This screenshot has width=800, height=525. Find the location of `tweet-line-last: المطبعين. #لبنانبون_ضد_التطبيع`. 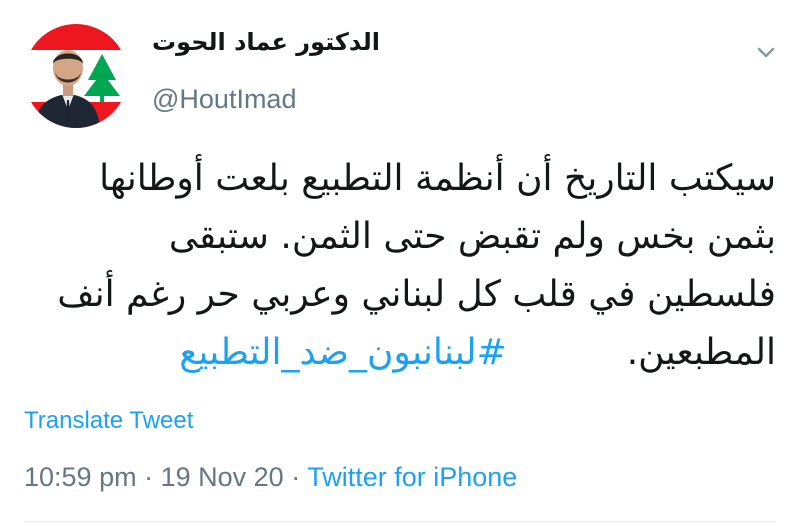

tweet-line-last: المطبعين. #لبنانبون_ضد_التطبيع is located at coordinates (400, 353).